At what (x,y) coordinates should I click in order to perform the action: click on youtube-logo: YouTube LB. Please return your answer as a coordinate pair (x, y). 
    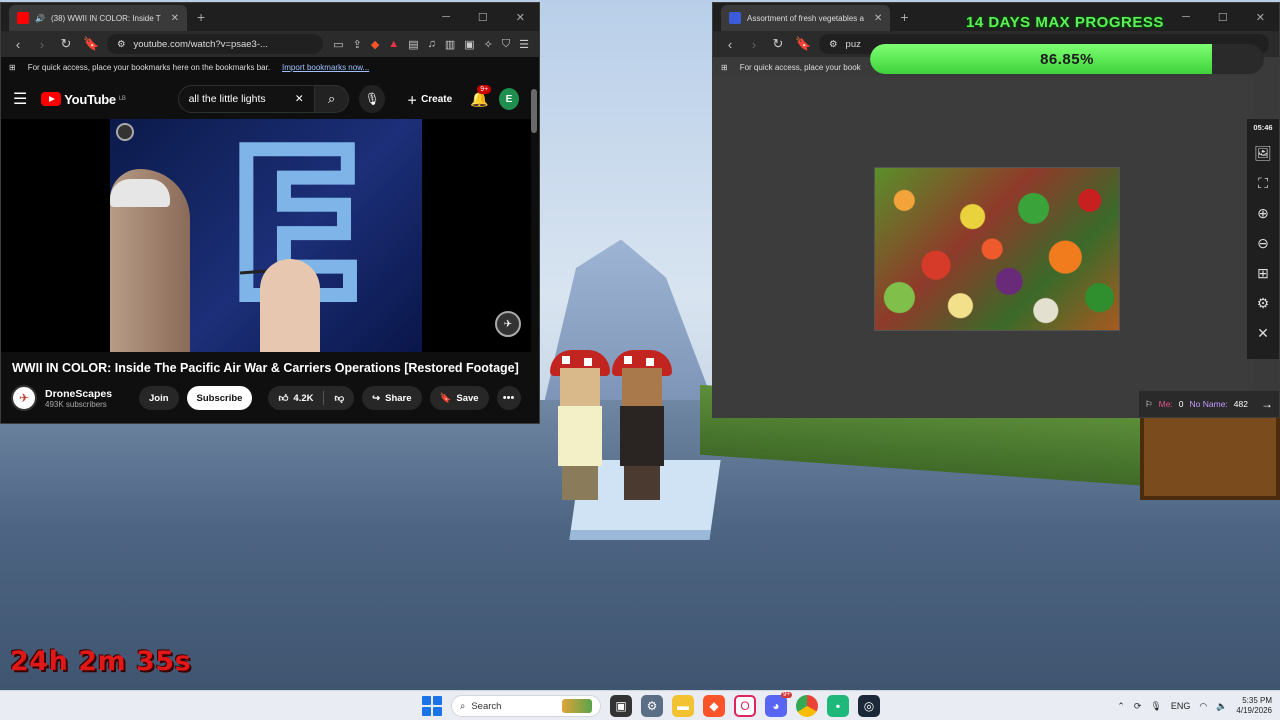
    Looking at the image, I should click on (83, 99).